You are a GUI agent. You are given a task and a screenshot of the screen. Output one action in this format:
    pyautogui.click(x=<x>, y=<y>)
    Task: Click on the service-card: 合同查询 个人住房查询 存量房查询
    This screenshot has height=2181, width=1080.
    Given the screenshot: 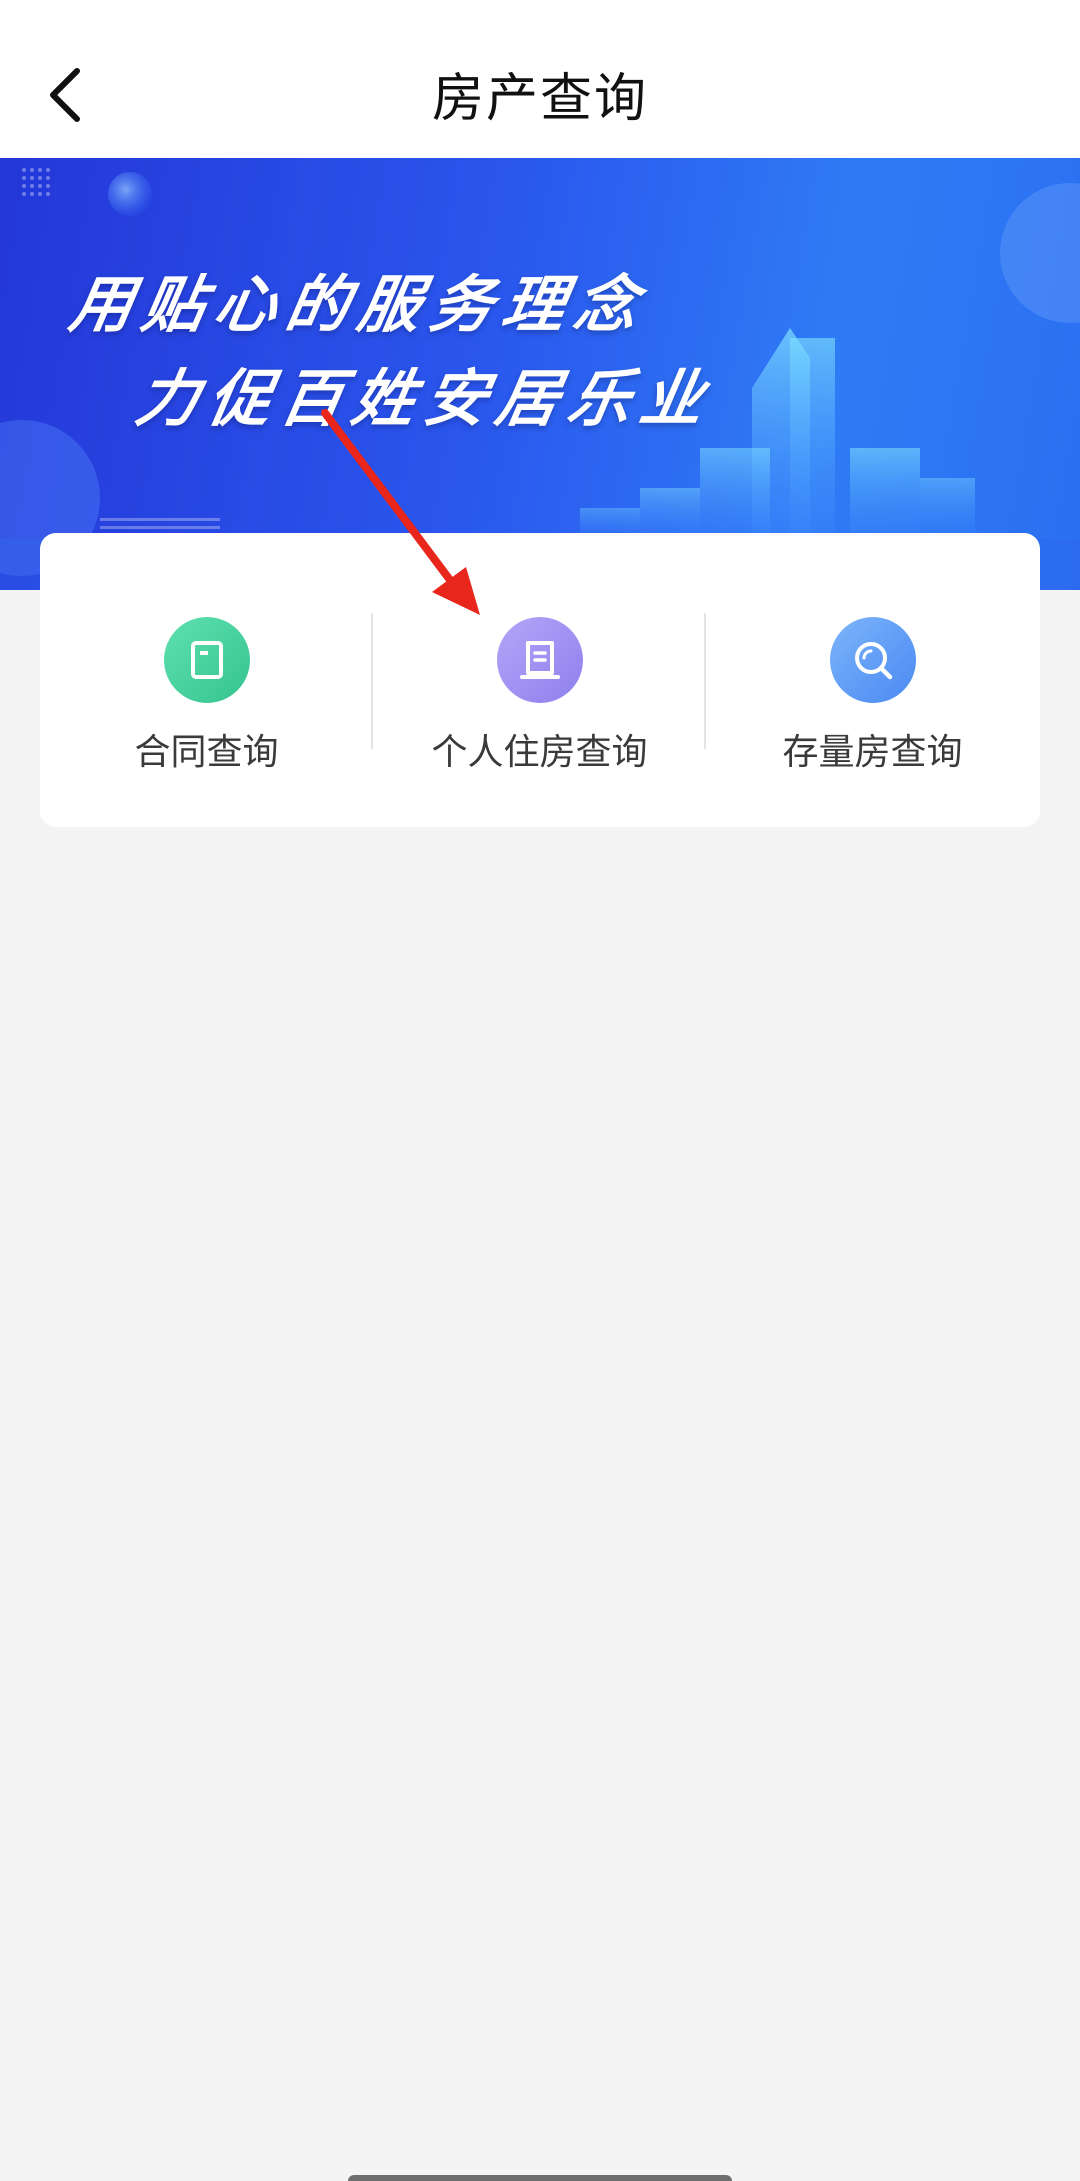 What is the action you would take?
    pyautogui.click(x=540, y=680)
    